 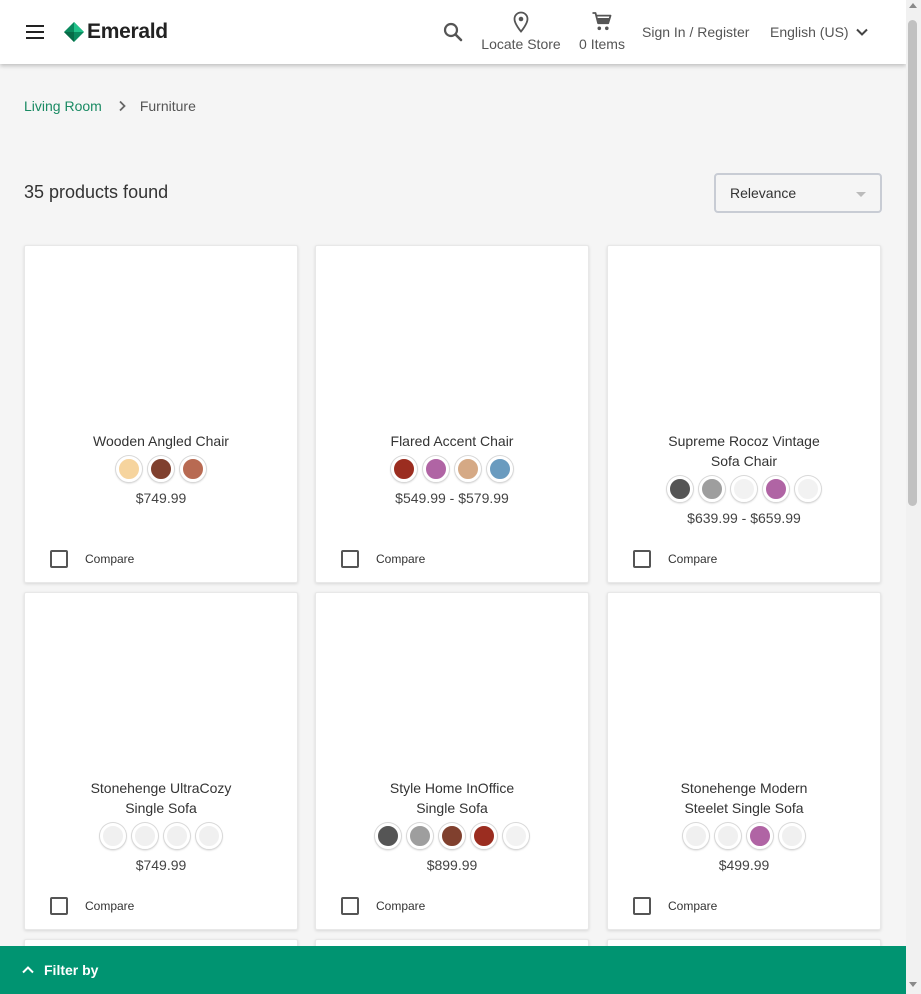 What do you see at coordinates (913, 5) in the screenshot?
I see `scroll-up-arrow-icon` at bounding box center [913, 5].